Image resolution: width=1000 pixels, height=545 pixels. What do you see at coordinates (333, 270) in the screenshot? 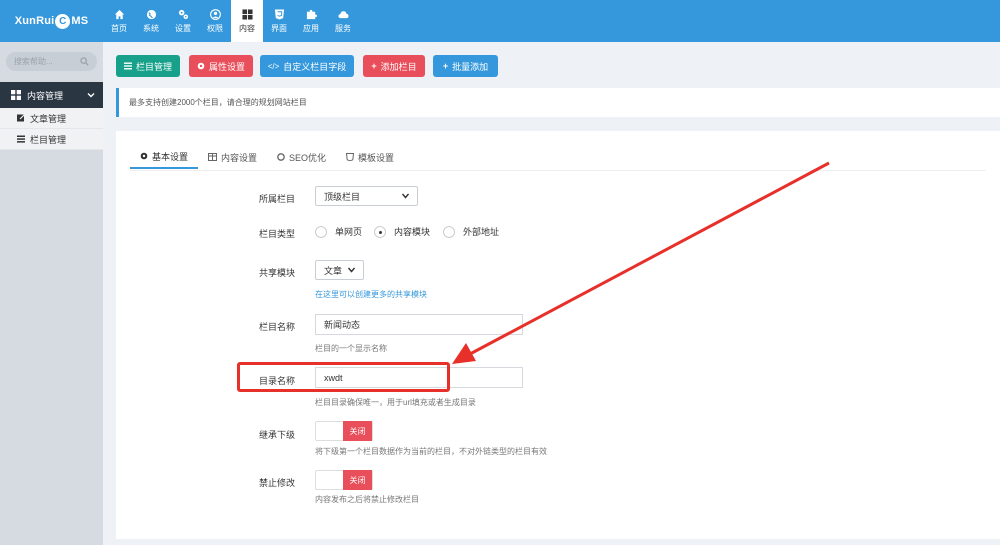
I see `shared-module-value: 文章` at bounding box center [333, 270].